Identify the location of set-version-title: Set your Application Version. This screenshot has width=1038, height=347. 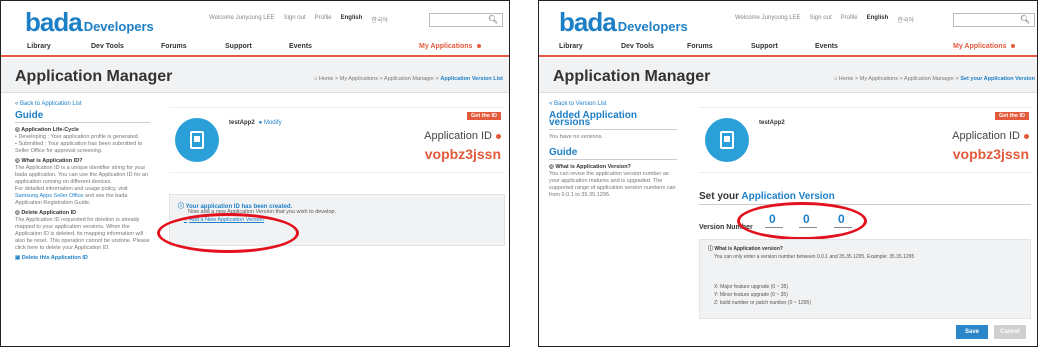
(767, 196).